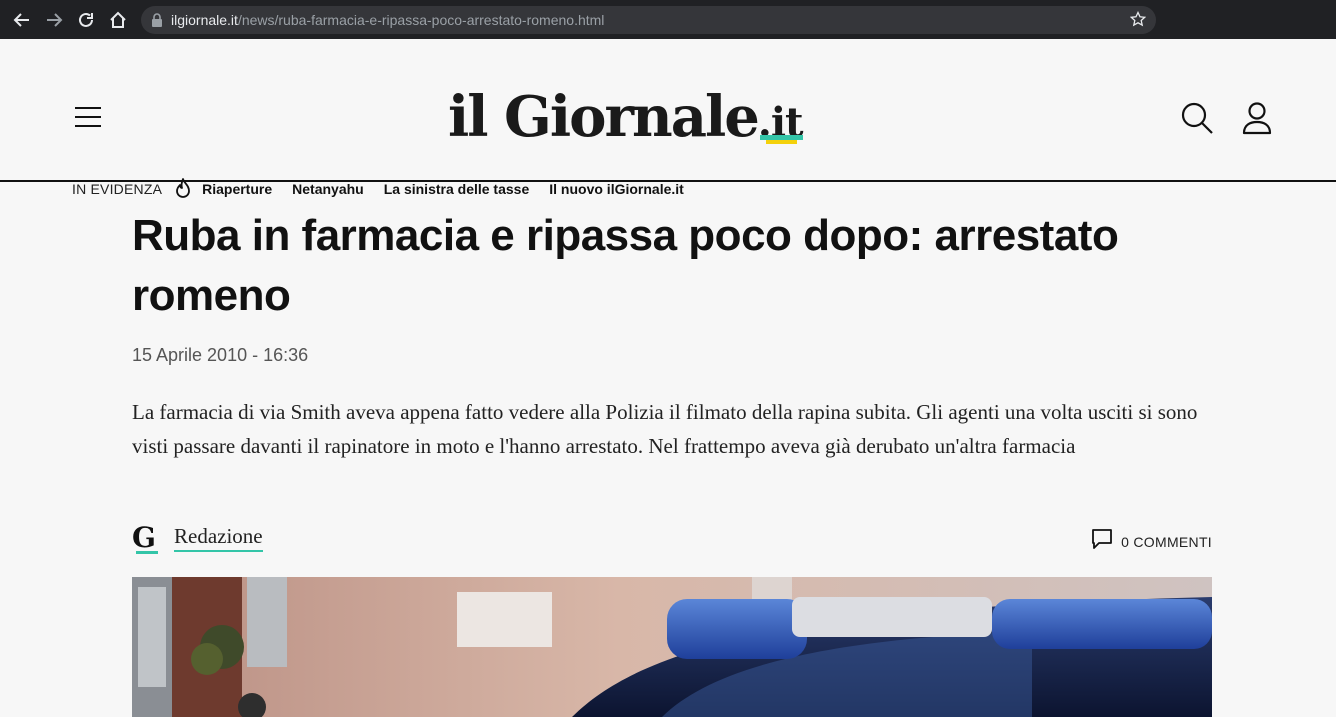 The height and width of the screenshot is (717, 1336). Describe the element at coordinates (1138, 19) in the screenshot. I see `star-icon` at that location.